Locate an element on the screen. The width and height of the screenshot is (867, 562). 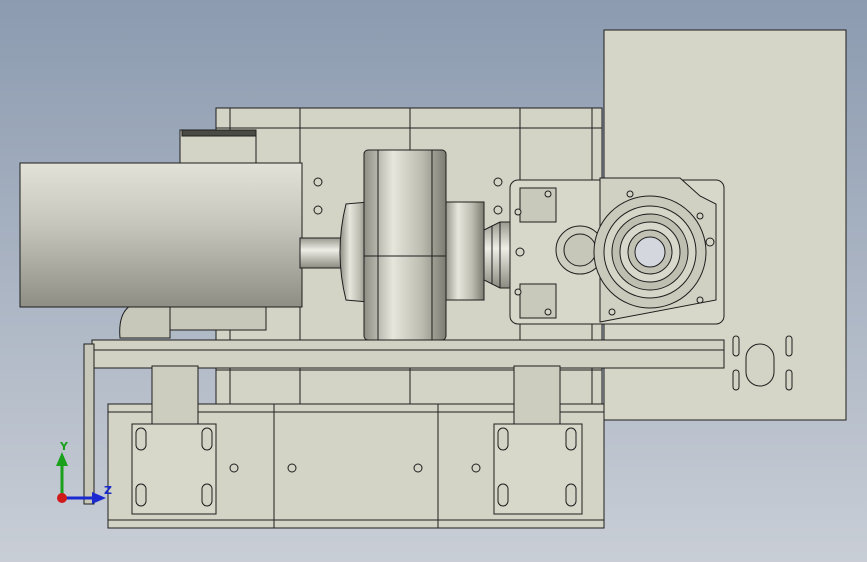
support-leg-left is located at coordinates (175, 396).